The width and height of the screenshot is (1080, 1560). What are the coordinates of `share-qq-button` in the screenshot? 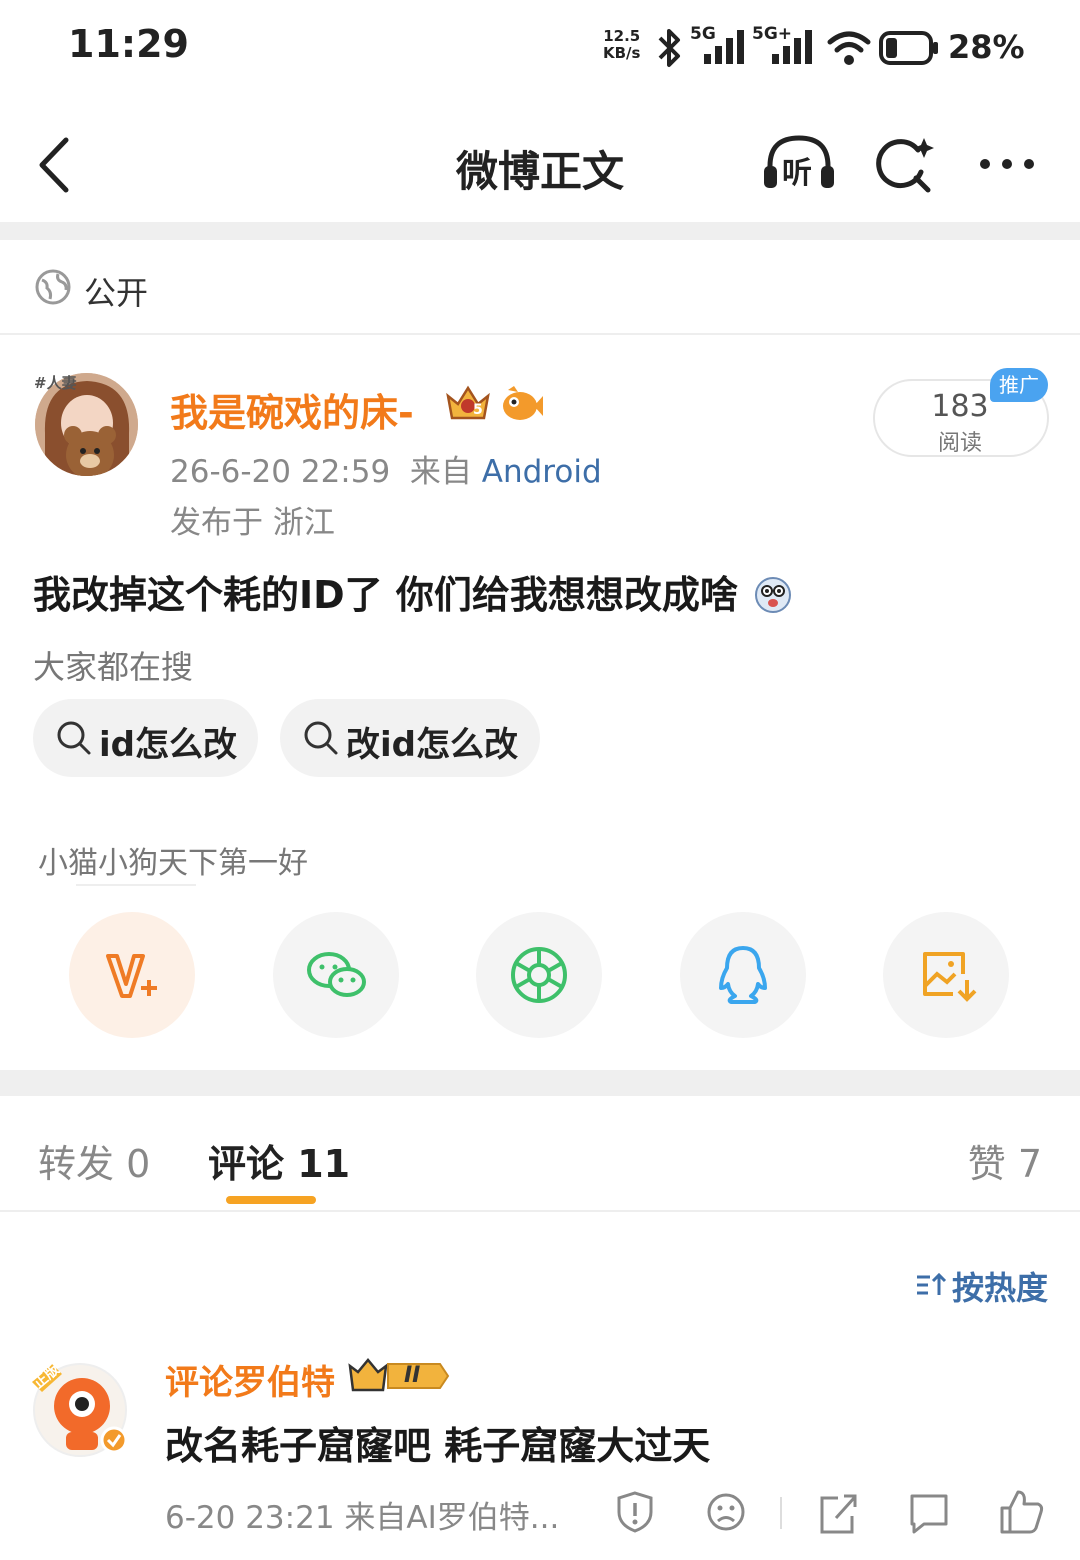 It's located at (743, 975).